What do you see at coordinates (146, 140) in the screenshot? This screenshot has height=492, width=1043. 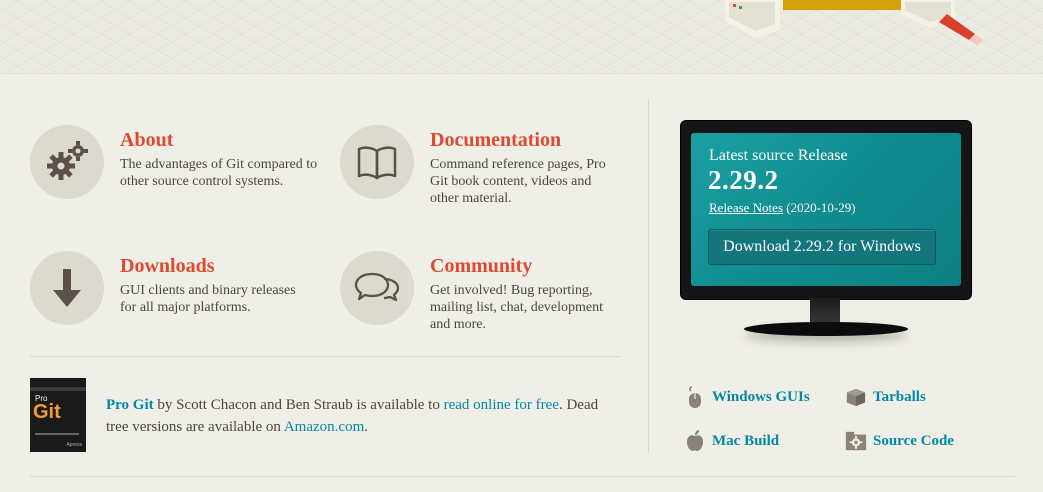 I see `feature-about-title: About` at bounding box center [146, 140].